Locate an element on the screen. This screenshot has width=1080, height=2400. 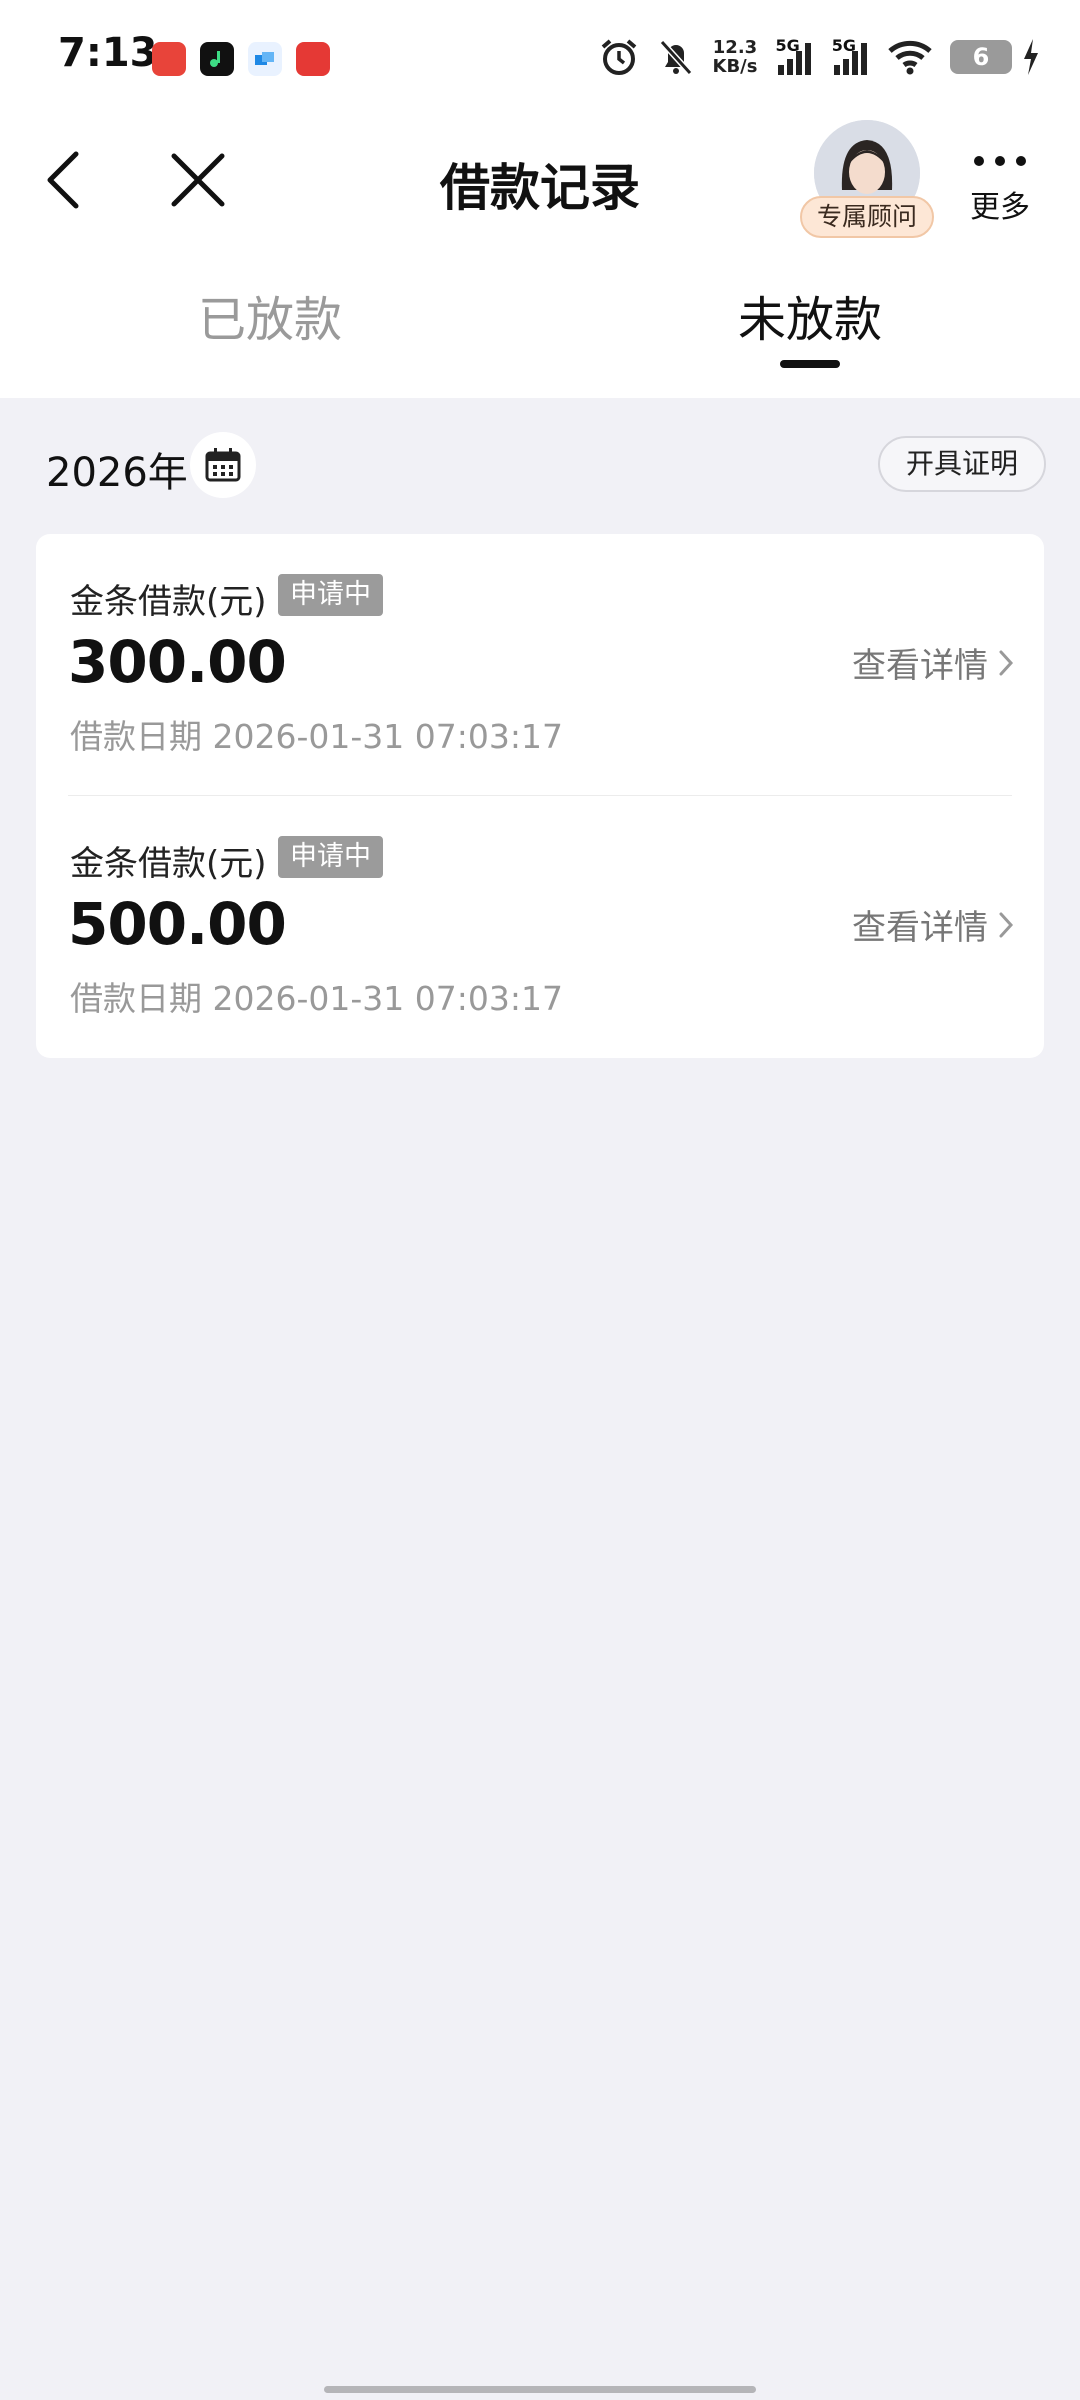
home-indicator is located at coordinates (540, 2389).